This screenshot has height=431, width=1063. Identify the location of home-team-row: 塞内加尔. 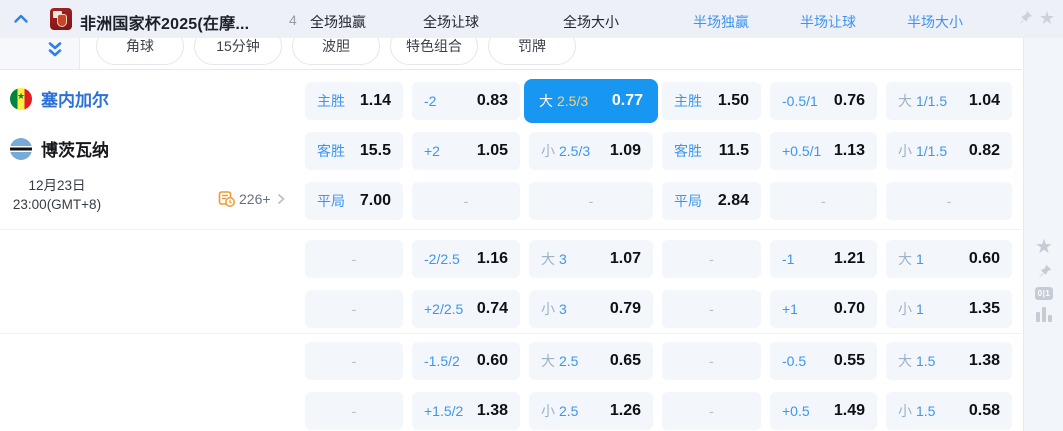
(59, 98).